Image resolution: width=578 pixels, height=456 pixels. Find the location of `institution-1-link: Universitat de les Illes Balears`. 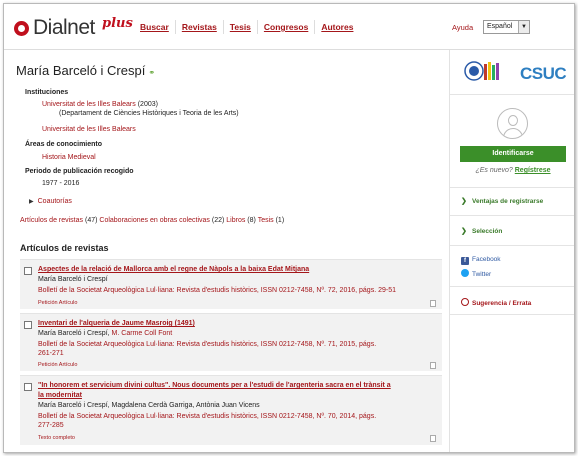

institution-1-link: Universitat de les Illes Balears is located at coordinates (89, 104).